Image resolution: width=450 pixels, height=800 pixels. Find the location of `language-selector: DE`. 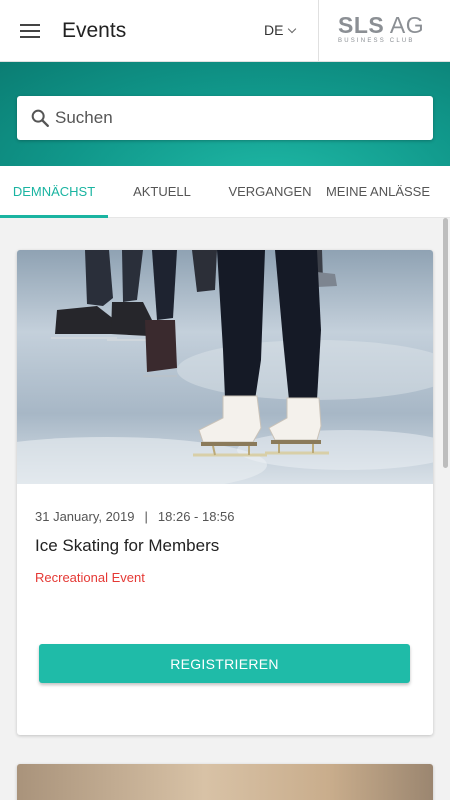

language-selector: DE is located at coordinates (280, 30).